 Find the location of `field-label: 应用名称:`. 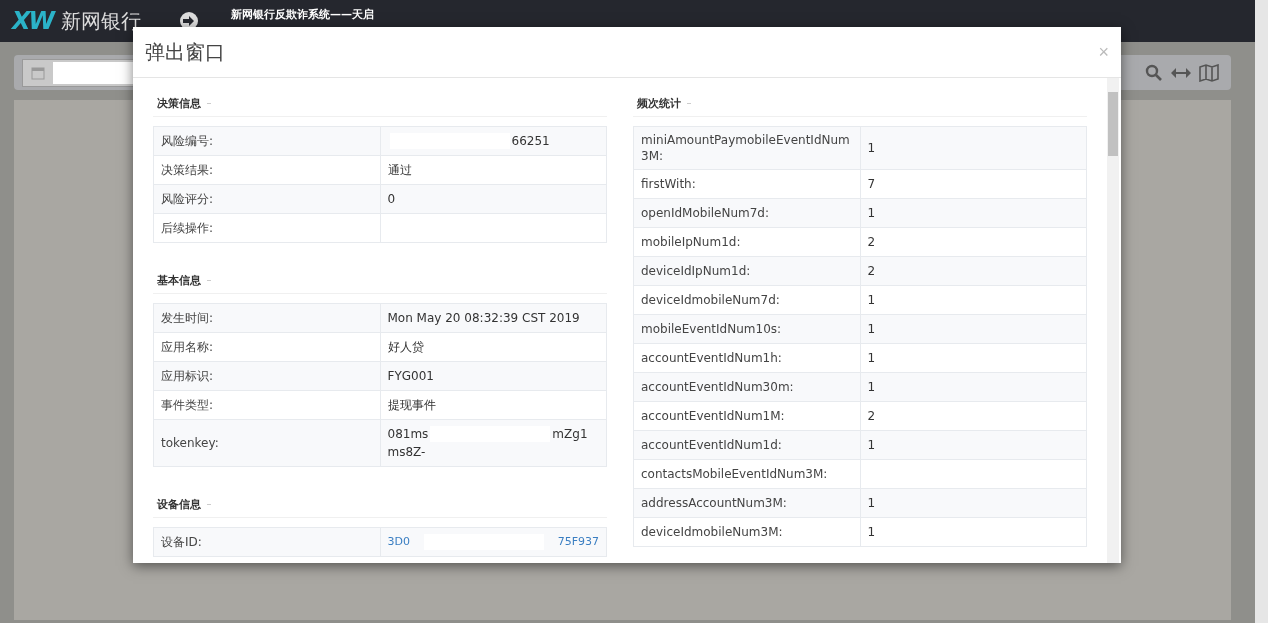

field-label: 应用名称: is located at coordinates (266, 347).